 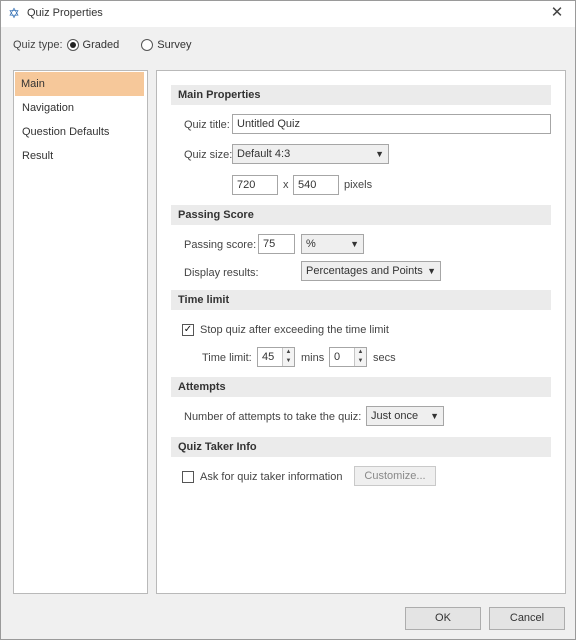 I want to click on quiz-taker-info-header: Quiz Taker Info, so click(x=361, y=447).